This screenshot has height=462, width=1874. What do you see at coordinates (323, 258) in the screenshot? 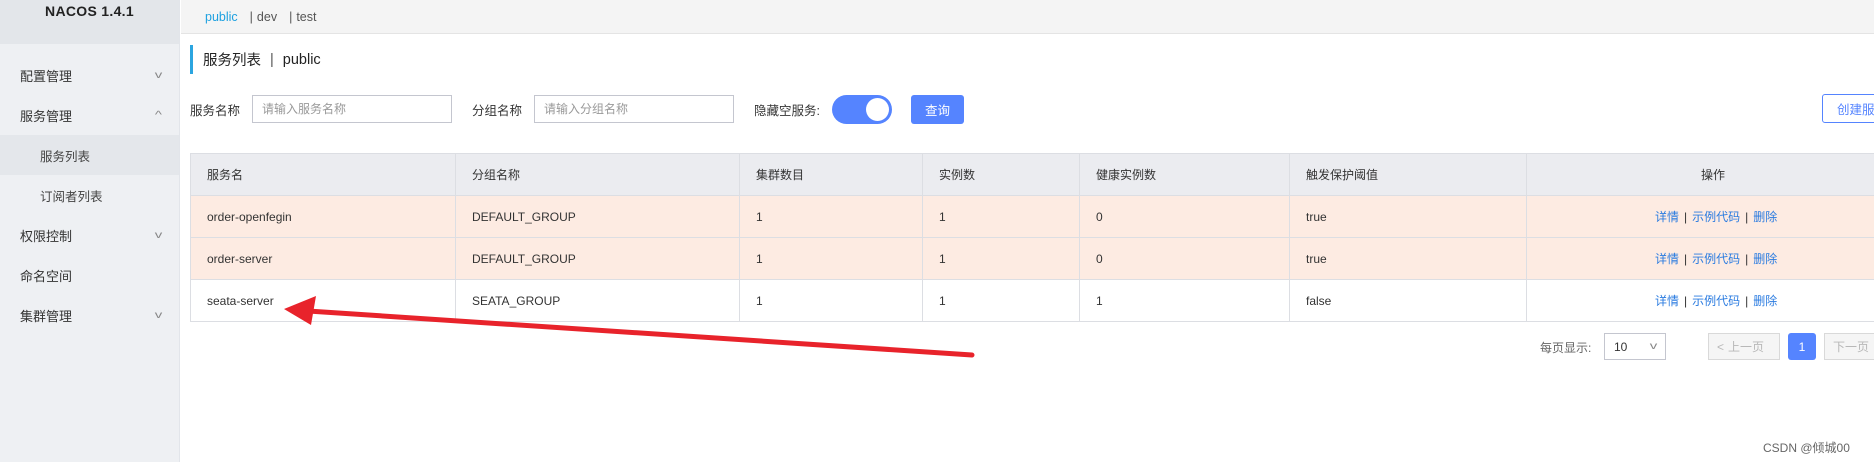
I see `cell-service-name: order-server` at bounding box center [323, 258].